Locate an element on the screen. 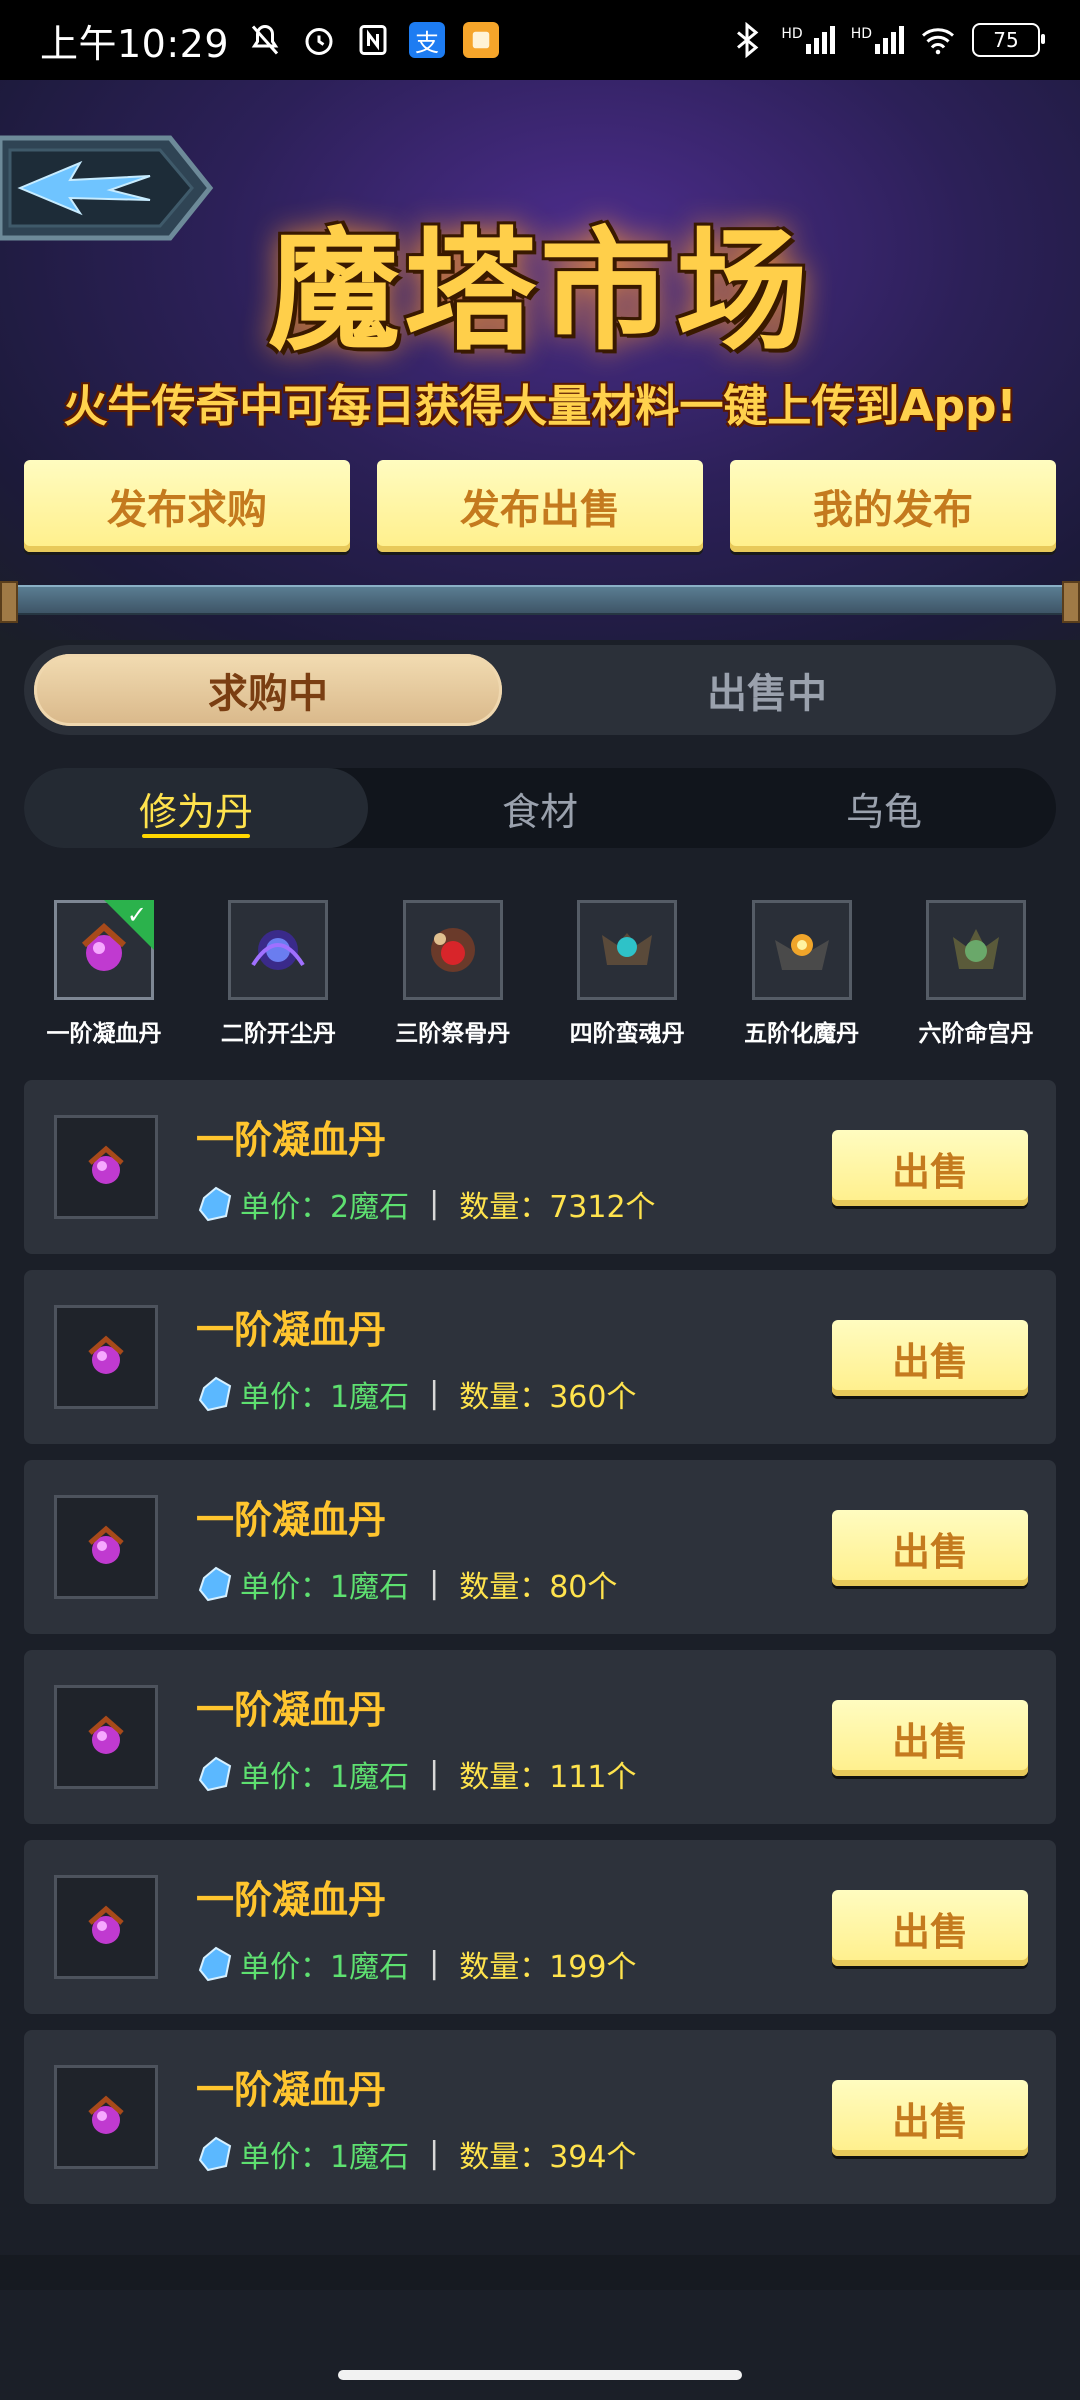 The width and height of the screenshot is (1080, 2400). item-label: 三阶祭骨丹 is located at coordinates (453, 1034).